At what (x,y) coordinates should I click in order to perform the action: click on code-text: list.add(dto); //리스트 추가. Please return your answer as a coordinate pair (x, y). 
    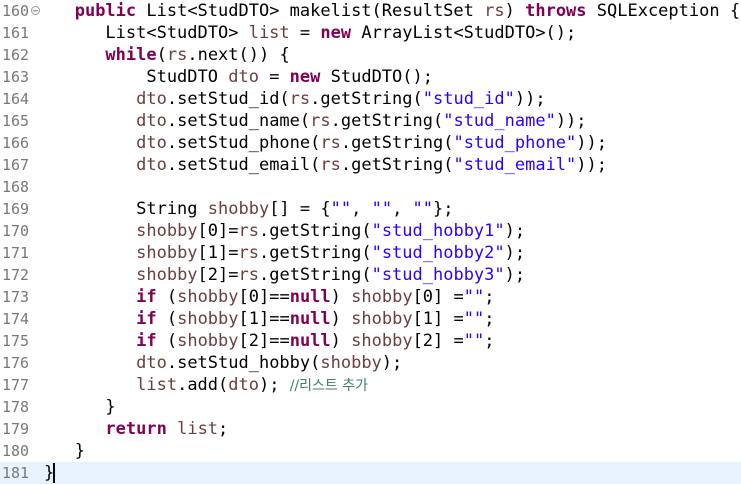
    Looking at the image, I should click on (252, 385).